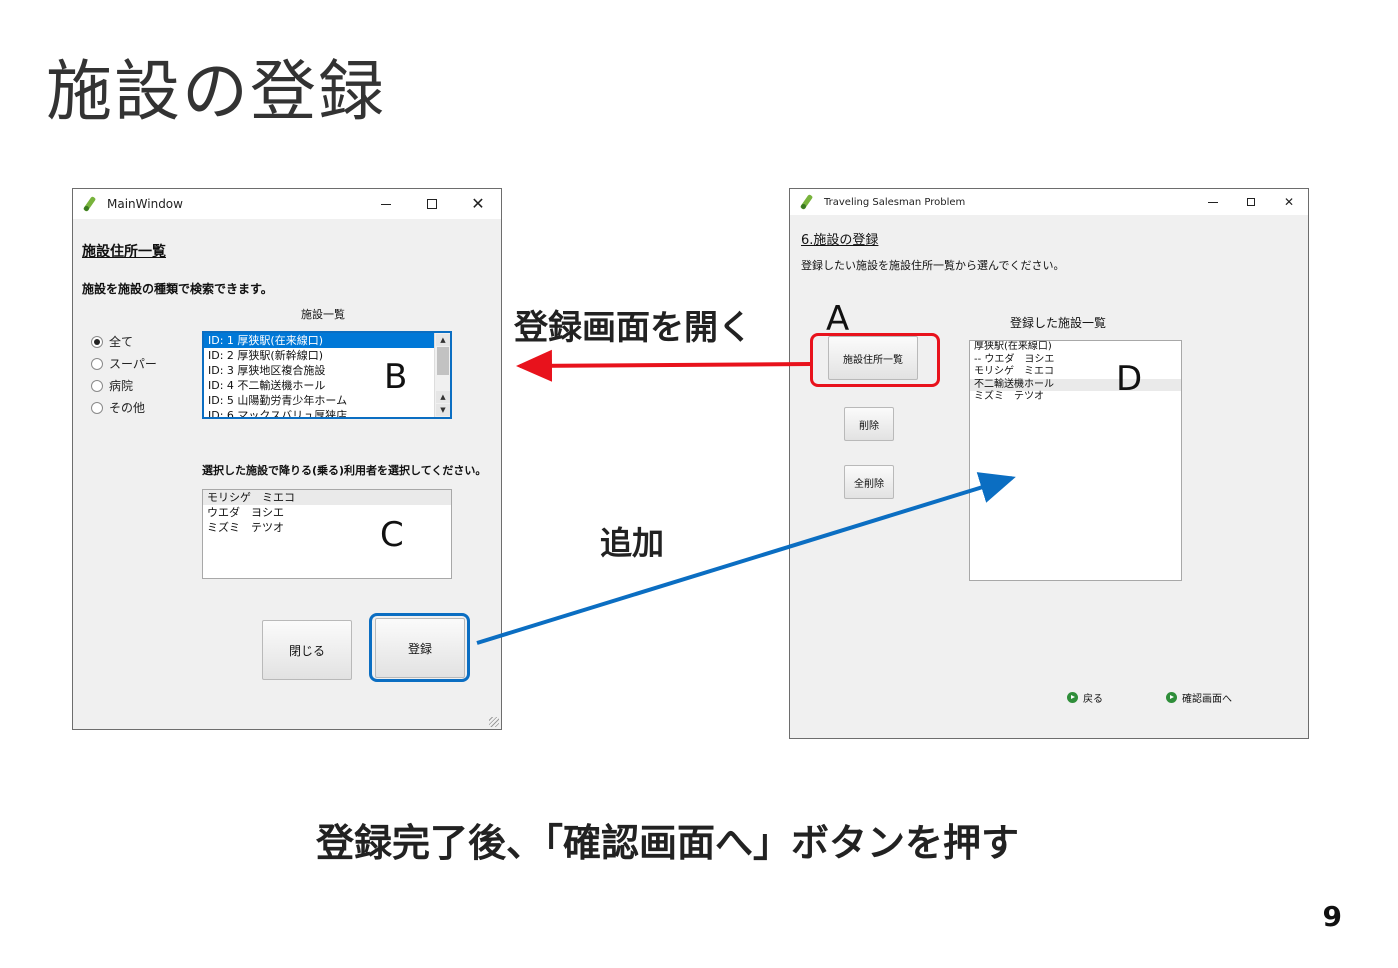 This screenshot has height=968, width=1398. Describe the element at coordinates (1199, 697) in the screenshot. I see `confirm-screen-link: 確認画面へ` at that location.